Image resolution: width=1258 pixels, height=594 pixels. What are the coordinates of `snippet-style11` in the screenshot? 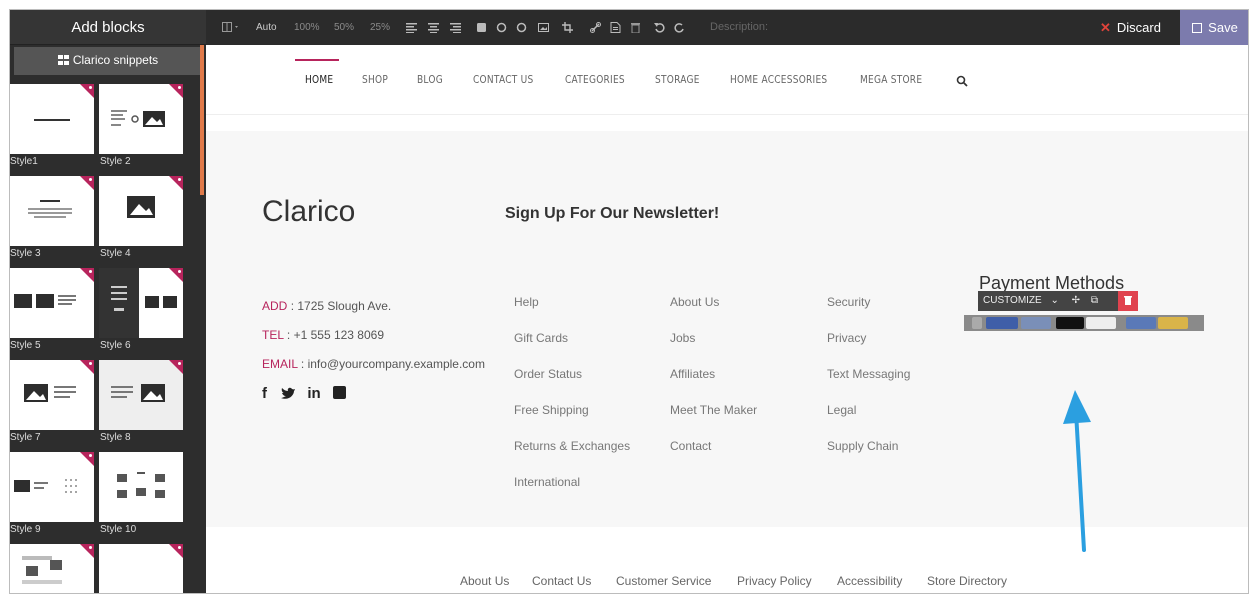 It's located at (52, 568).